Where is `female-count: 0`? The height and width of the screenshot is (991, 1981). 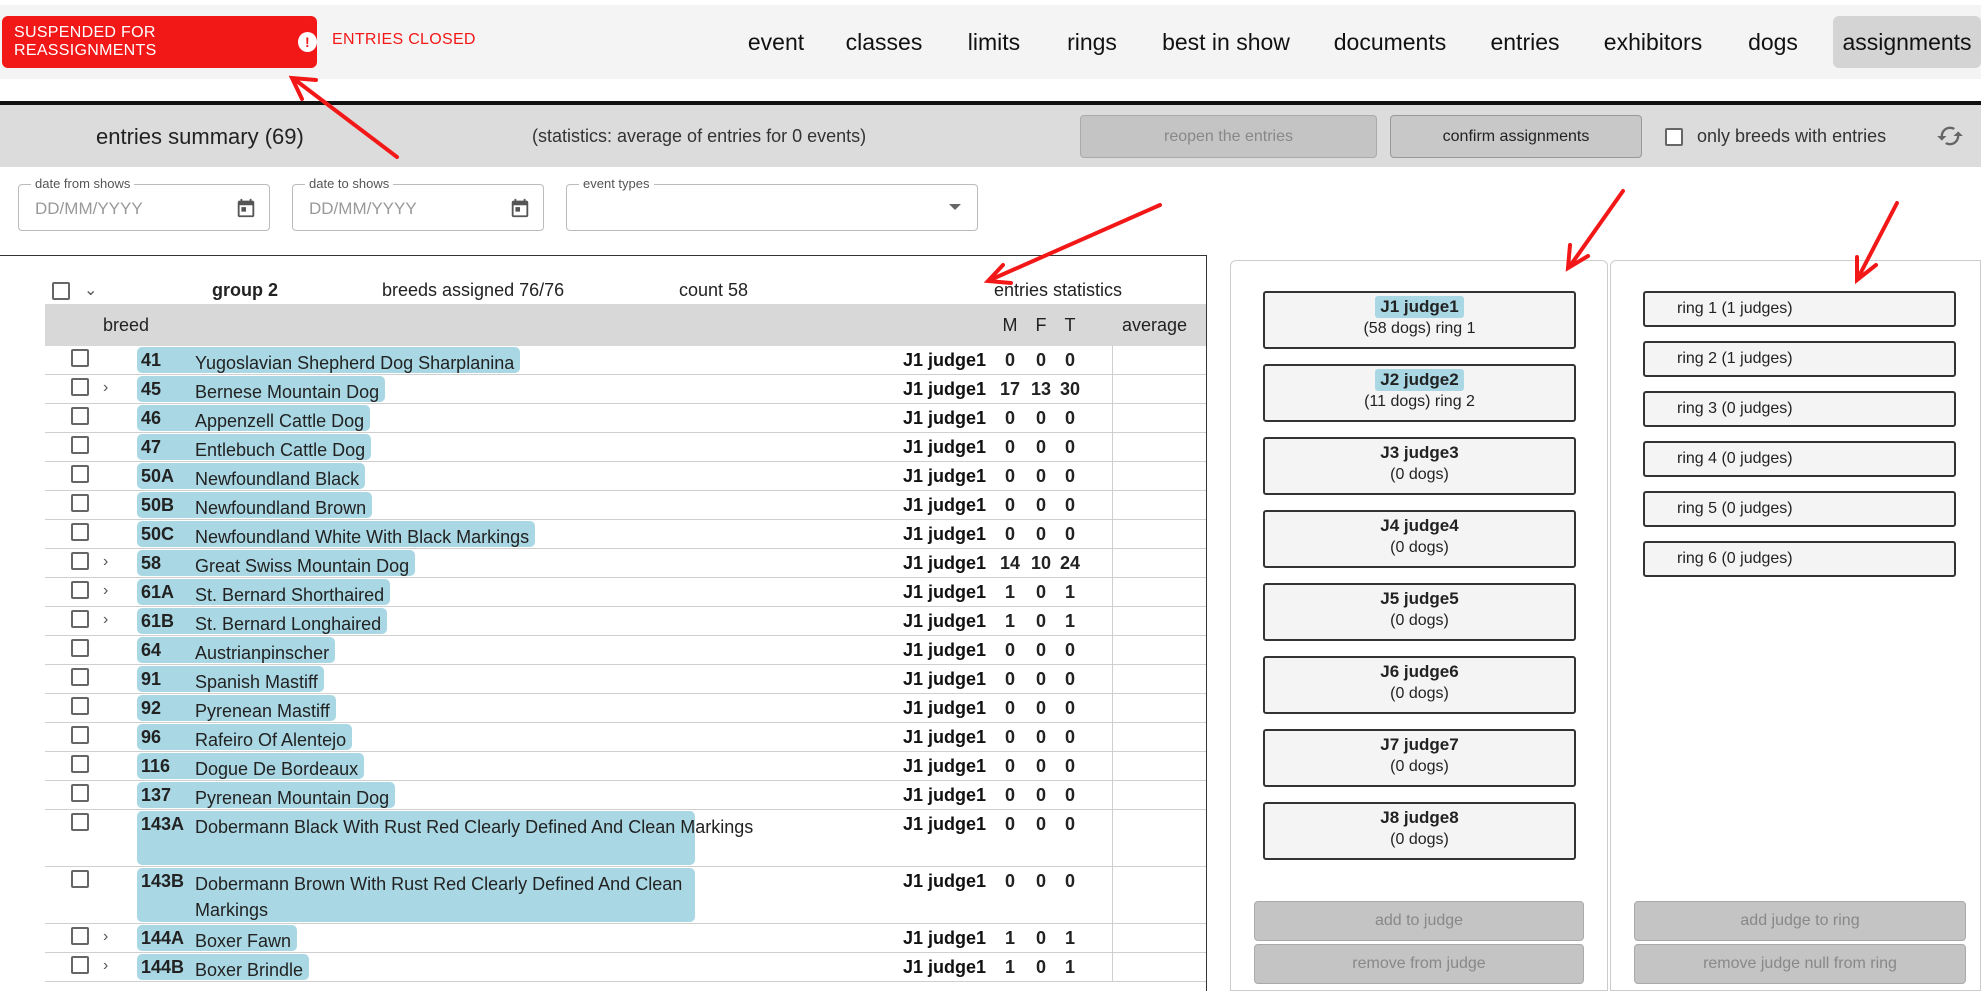 female-count: 0 is located at coordinates (1040, 447).